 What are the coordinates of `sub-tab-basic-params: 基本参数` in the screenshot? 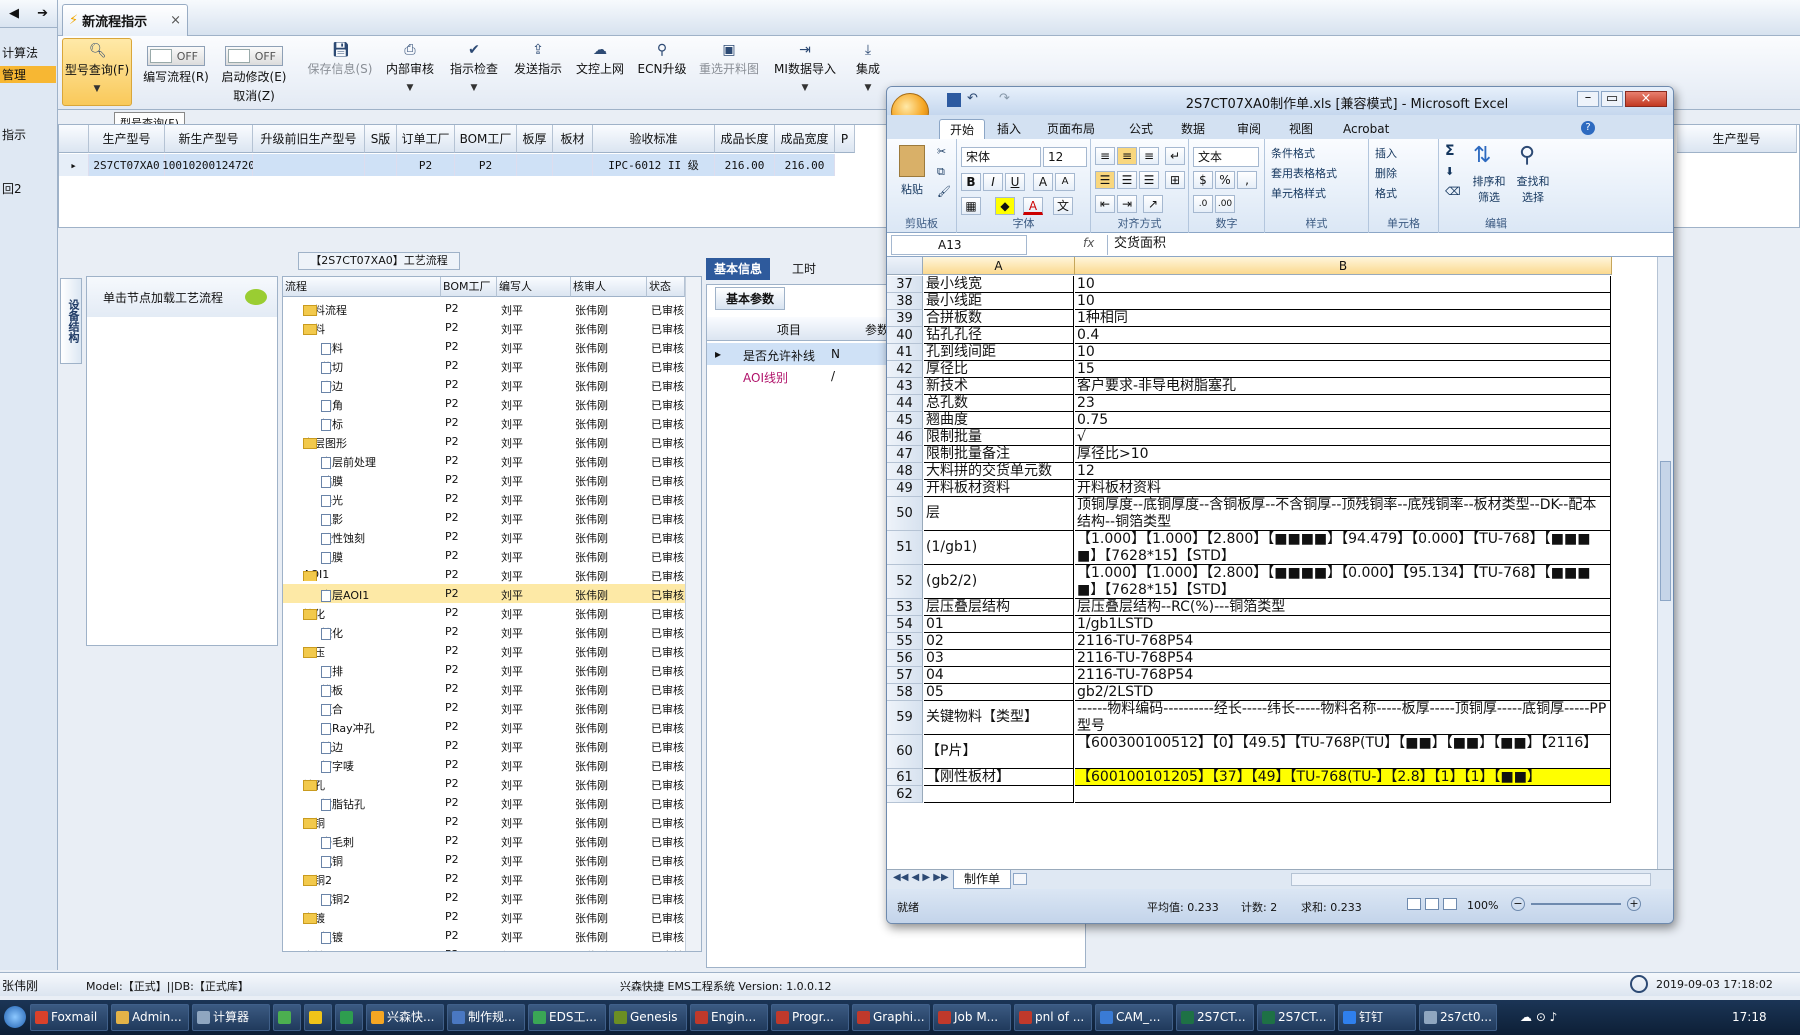 It's located at (750, 298).